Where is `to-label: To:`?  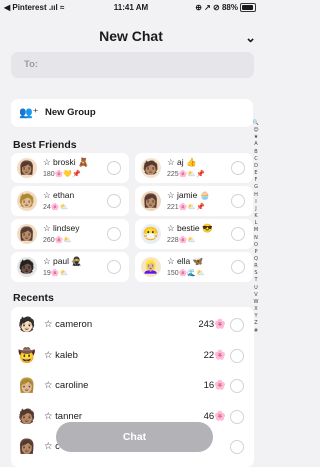
to-label: To: is located at coordinates (31, 64).